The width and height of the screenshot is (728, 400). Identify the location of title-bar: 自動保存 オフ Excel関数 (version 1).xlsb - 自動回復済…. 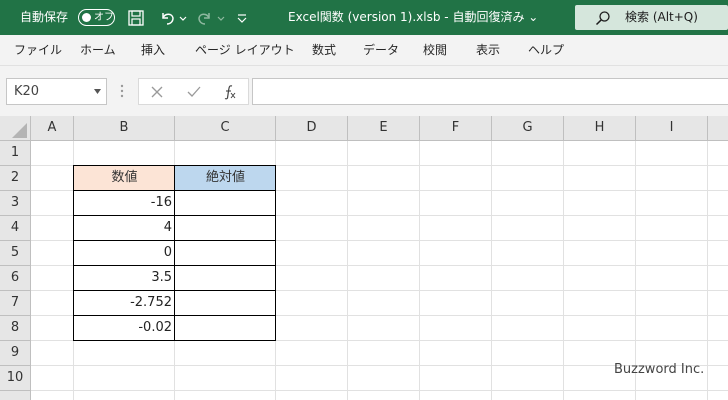
(364, 17).